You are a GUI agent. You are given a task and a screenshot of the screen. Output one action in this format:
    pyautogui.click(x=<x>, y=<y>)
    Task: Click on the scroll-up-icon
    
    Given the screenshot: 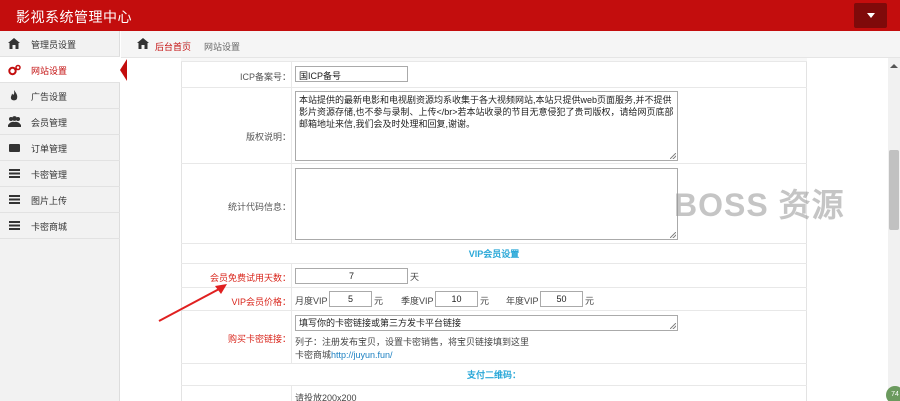 What is the action you would take?
    pyautogui.click(x=894, y=66)
    